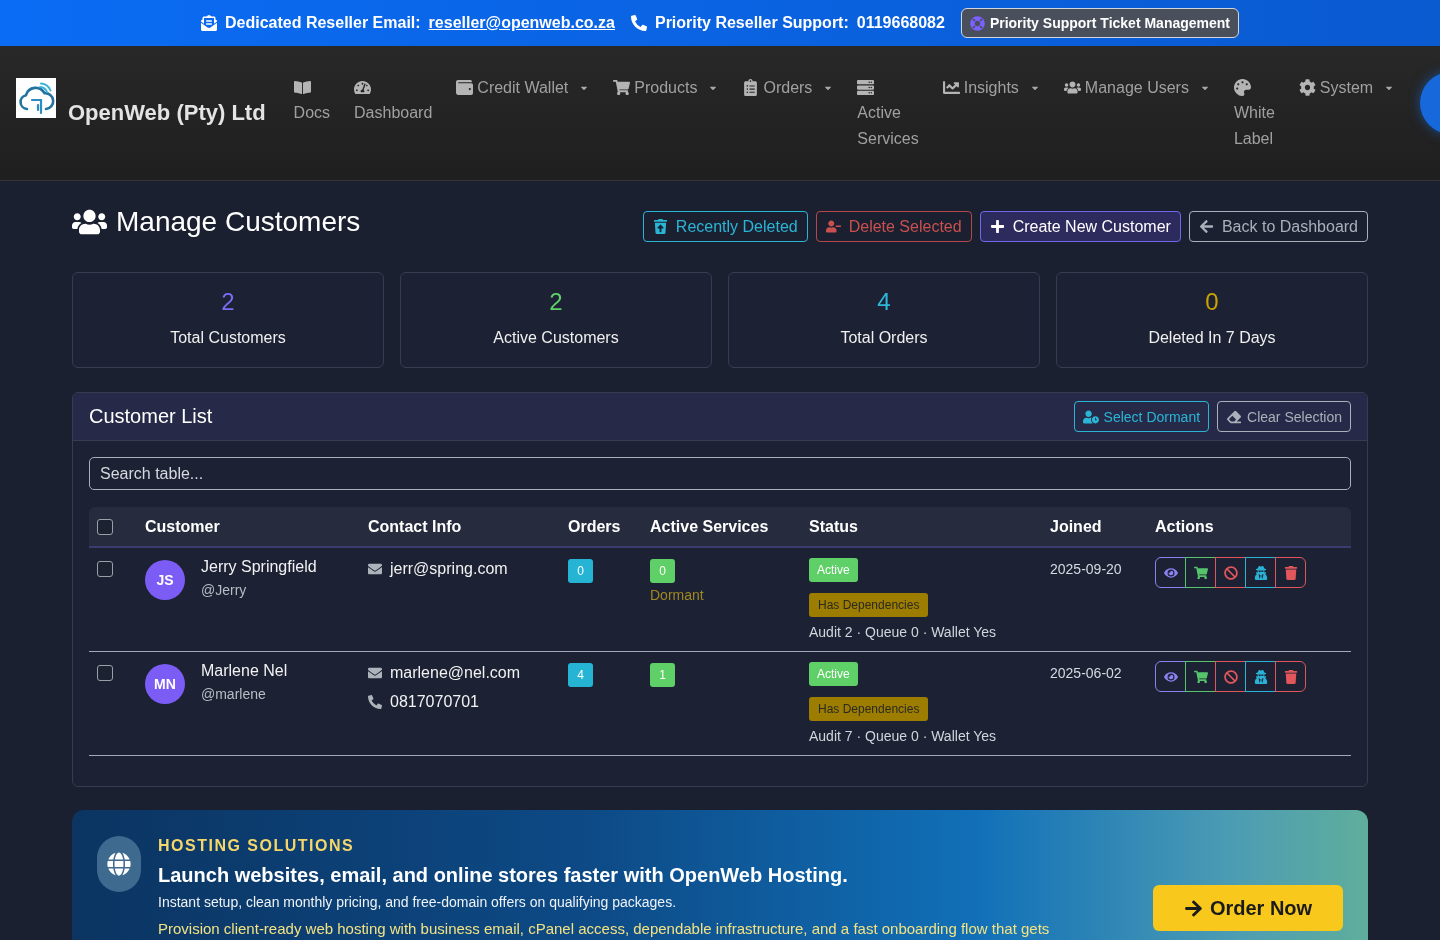  I want to click on avatar-initials: JS, so click(165, 580).